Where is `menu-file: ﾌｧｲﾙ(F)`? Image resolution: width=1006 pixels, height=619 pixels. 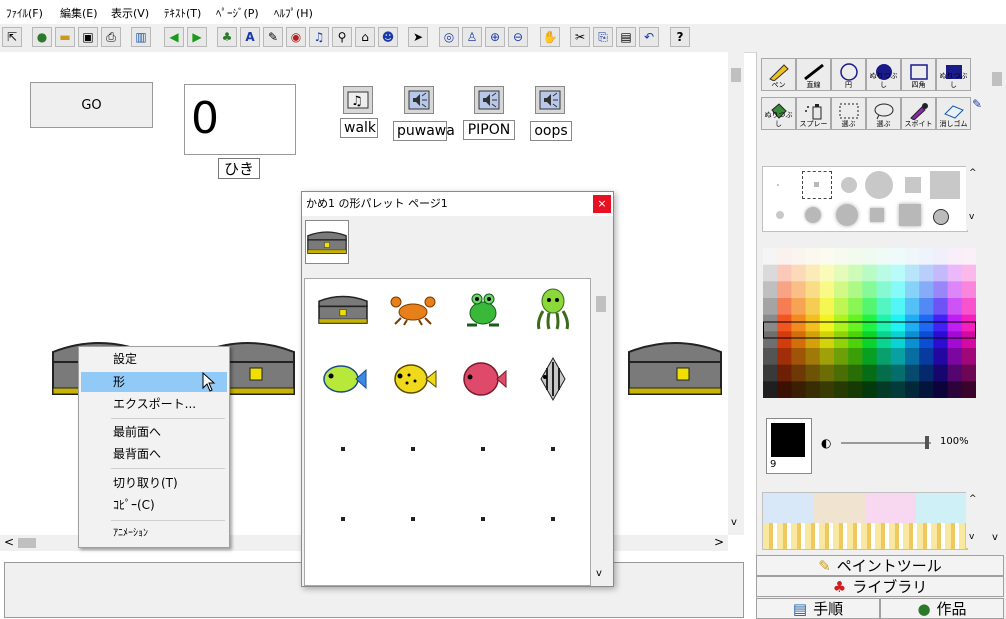
menu-file: ﾌｧｲﾙ(F) is located at coordinates (24, 13).